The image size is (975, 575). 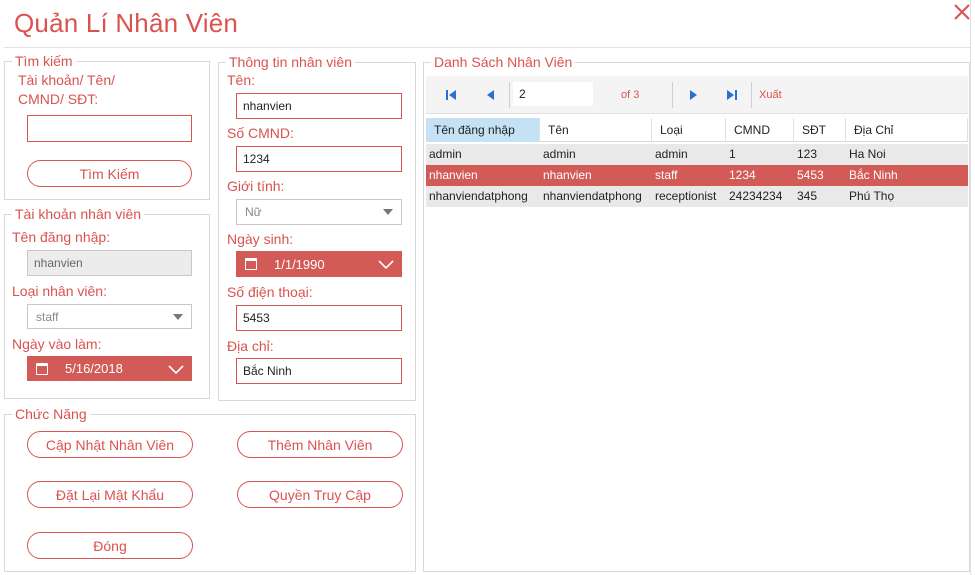 What do you see at coordinates (241, 80) in the screenshot?
I see `name-label: Tên:` at bounding box center [241, 80].